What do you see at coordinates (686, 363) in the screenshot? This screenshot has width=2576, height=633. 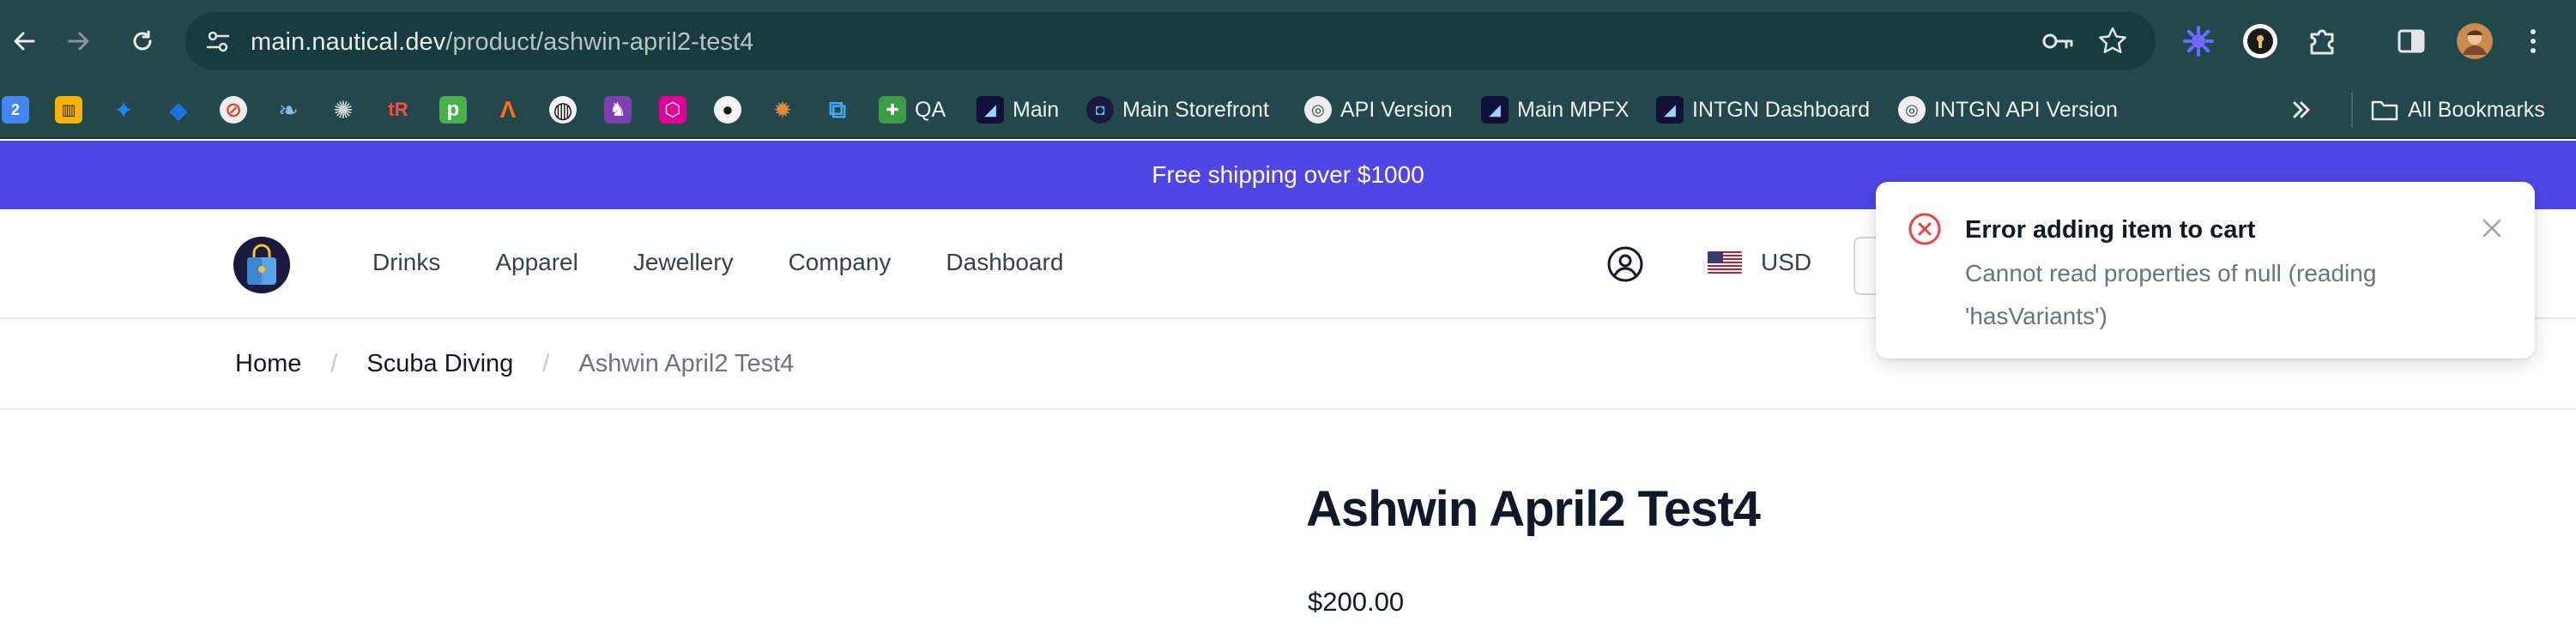 I see `breadcrumb-current: Ashwin April2 Test4` at bounding box center [686, 363].